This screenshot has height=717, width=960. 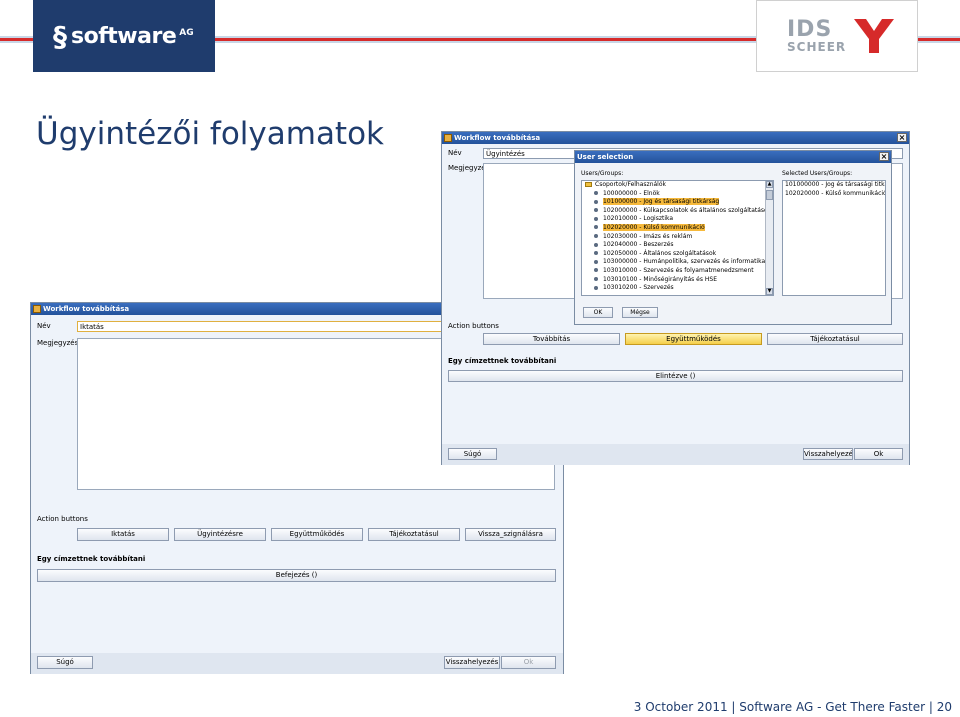 What do you see at coordinates (769, 195) in the screenshot?
I see `scroll-thumb` at bounding box center [769, 195].